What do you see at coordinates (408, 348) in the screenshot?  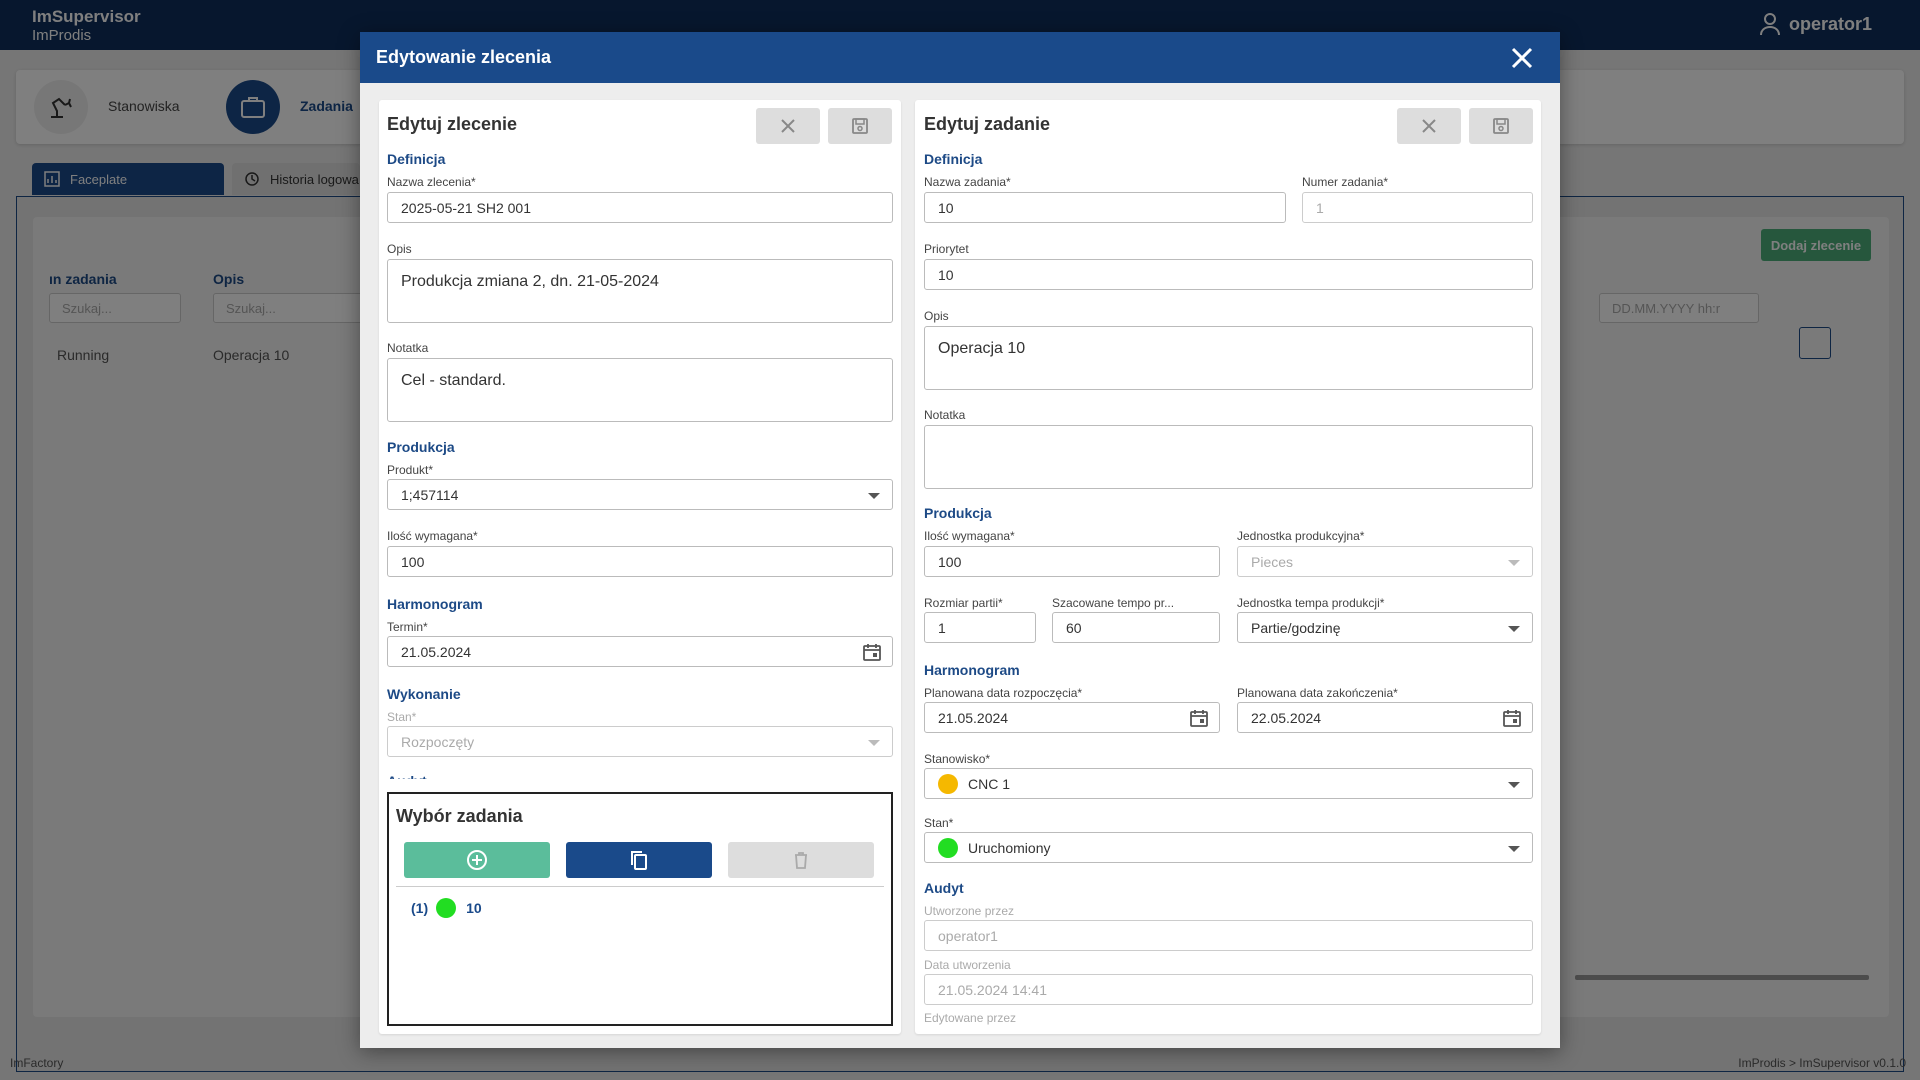 I see `order-note-label: Notatka` at bounding box center [408, 348].